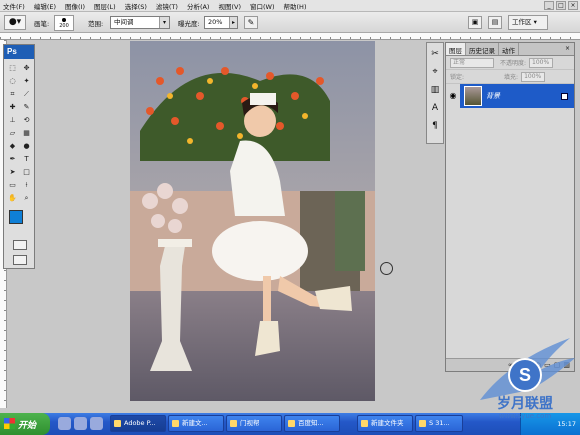 Image resolution: width=580 pixels, height=435 pixels. Describe the element at coordinates (456, 49) in the screenshot. I see `tab-layers: 图层` at that location.